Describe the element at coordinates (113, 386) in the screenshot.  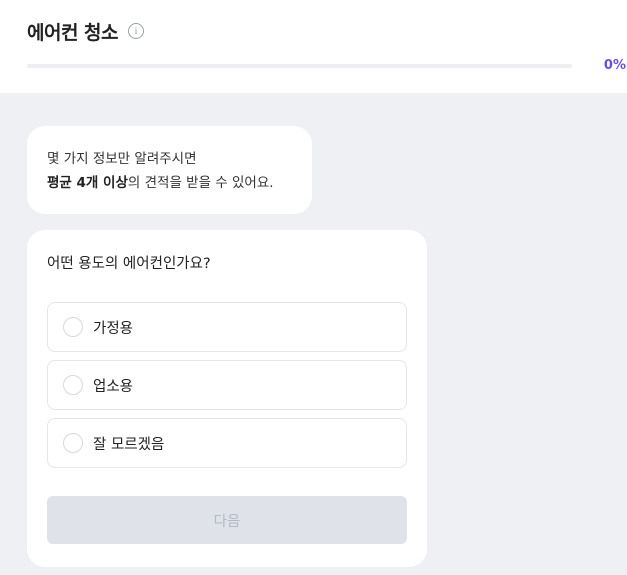
I see `option-label: 업소용` at that location.